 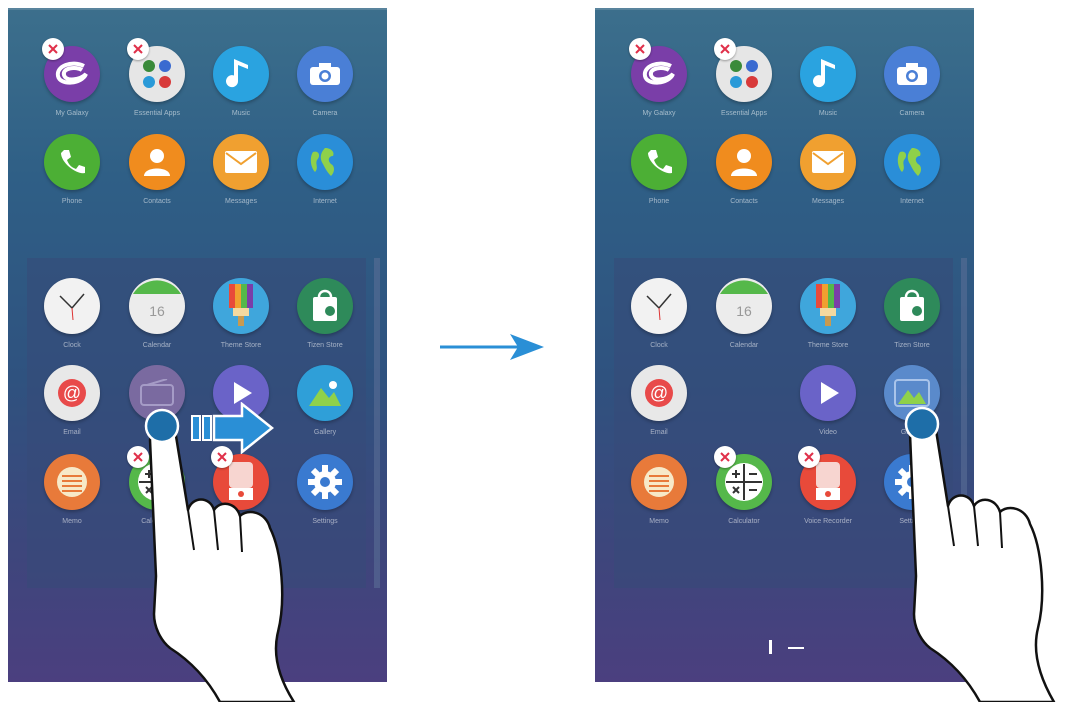 What do you see at coordinates (770, 647) in the screenshot?
I see `page-indicator-current` at bounding box center [770, 647].